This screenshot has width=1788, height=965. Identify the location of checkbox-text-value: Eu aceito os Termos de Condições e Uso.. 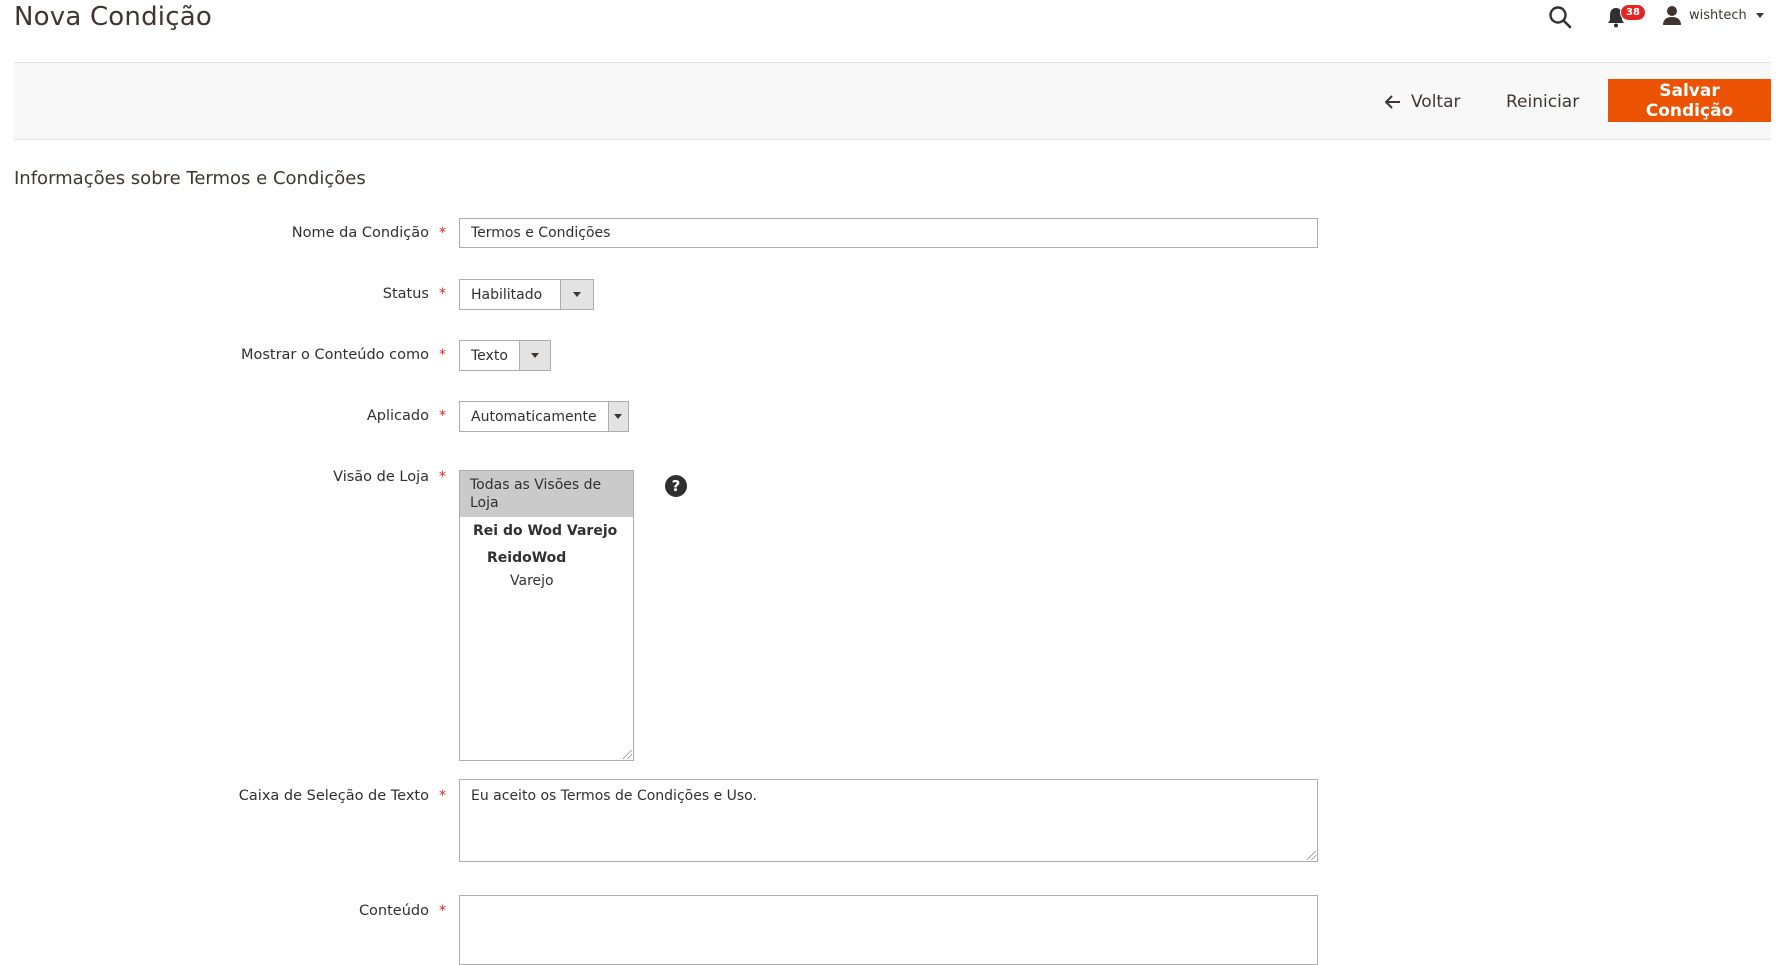
(614, 796).